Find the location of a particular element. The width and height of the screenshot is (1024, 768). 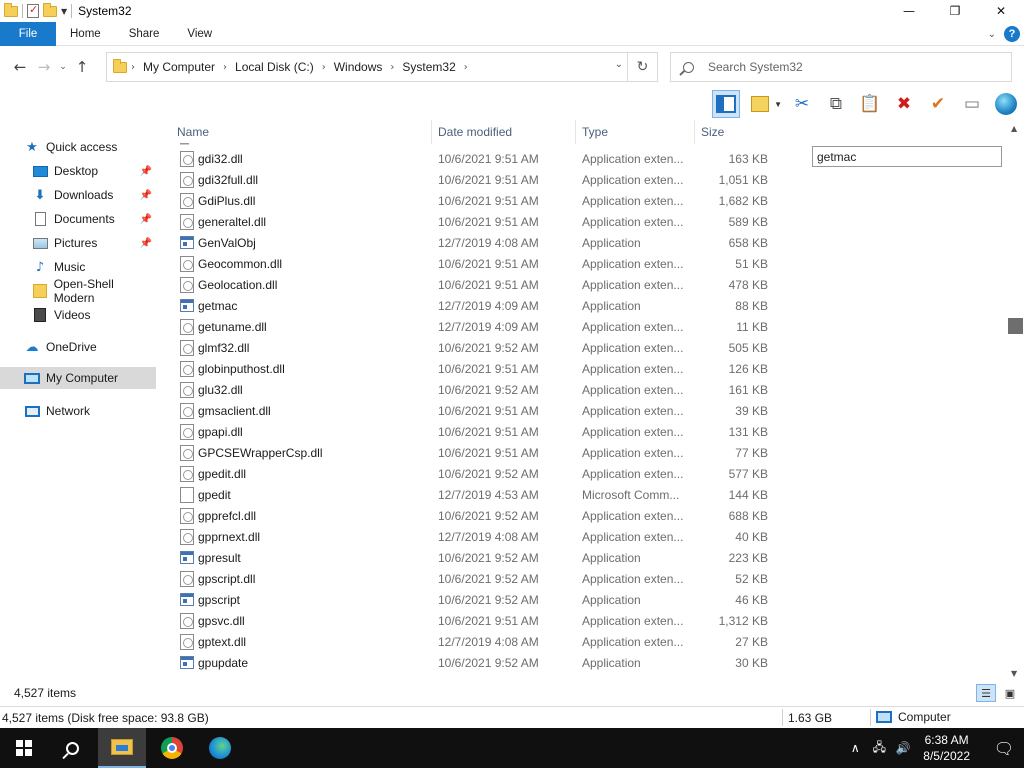

nav-item-downloads: ⬇ Downloads 📌 is located at coordinates (78, 195).